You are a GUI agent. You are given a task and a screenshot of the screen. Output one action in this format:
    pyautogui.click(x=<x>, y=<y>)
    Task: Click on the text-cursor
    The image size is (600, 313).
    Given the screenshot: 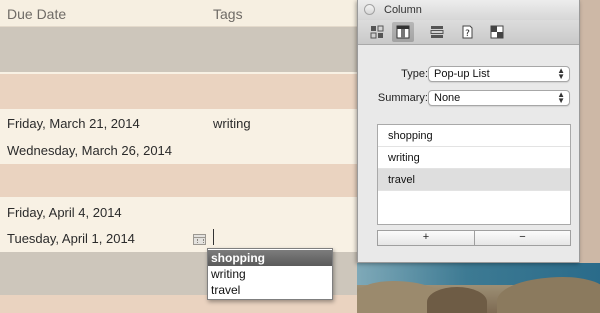 What is the action you would take?
    pyautogui.click(x=213, y=237)
    